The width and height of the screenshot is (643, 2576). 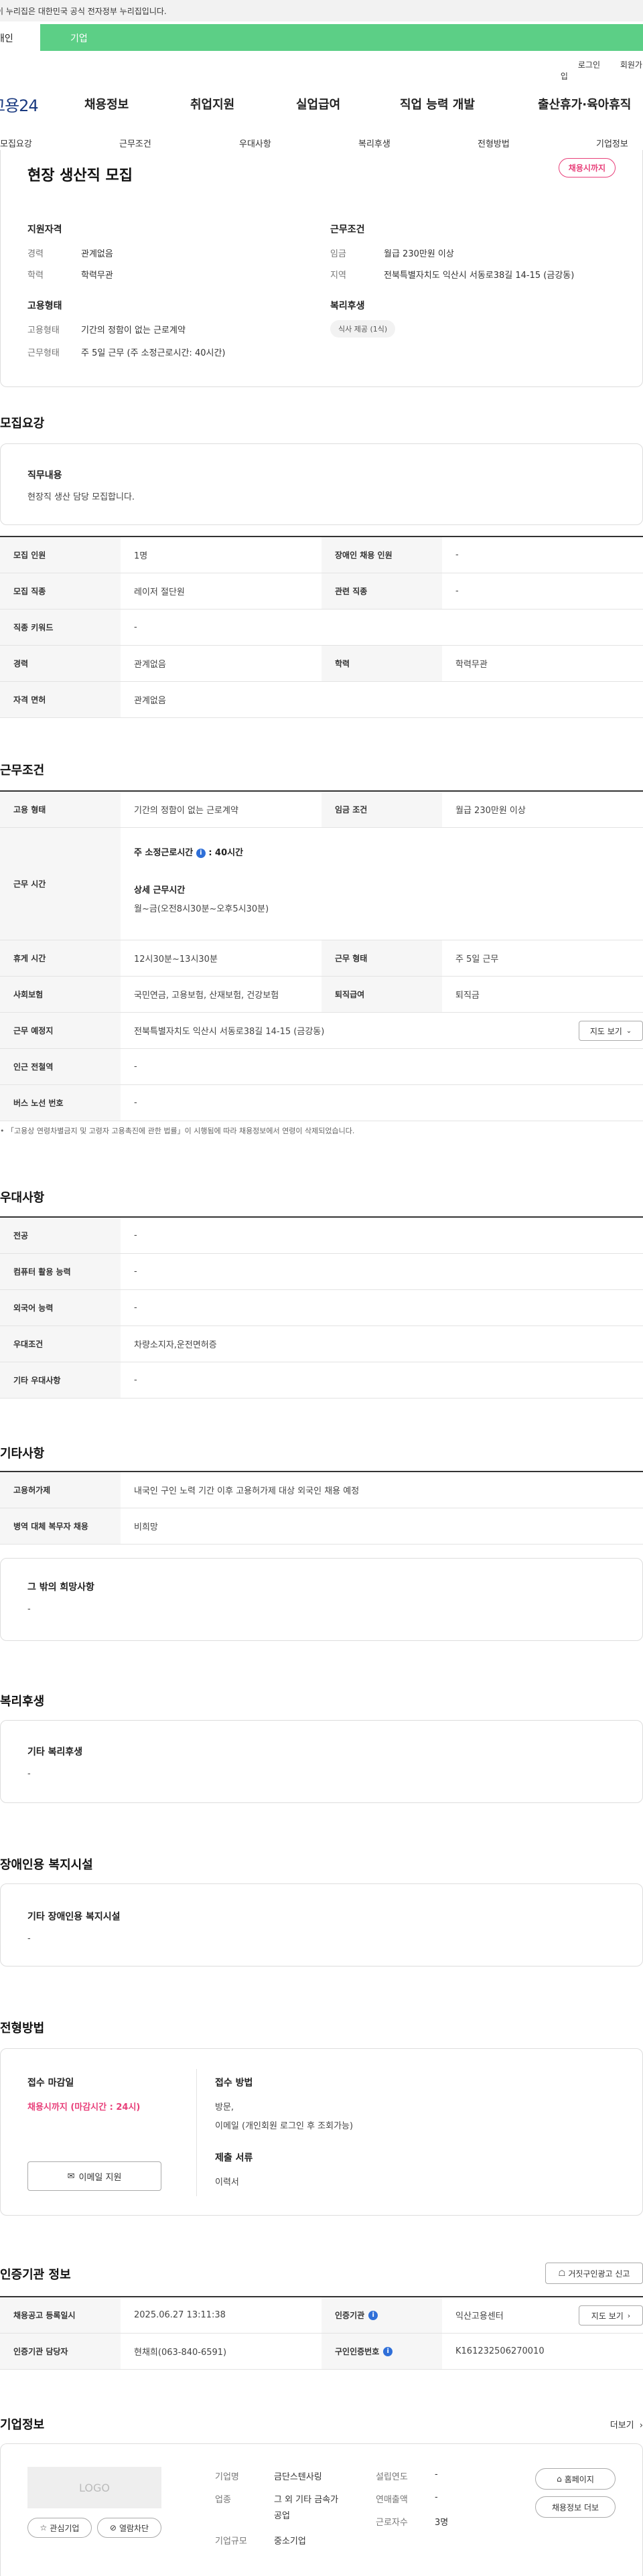 What do you see at coordinates (612, 143) in the screenshot?
I see `tab-company: 기업정보` at bounding box center [612, 143].